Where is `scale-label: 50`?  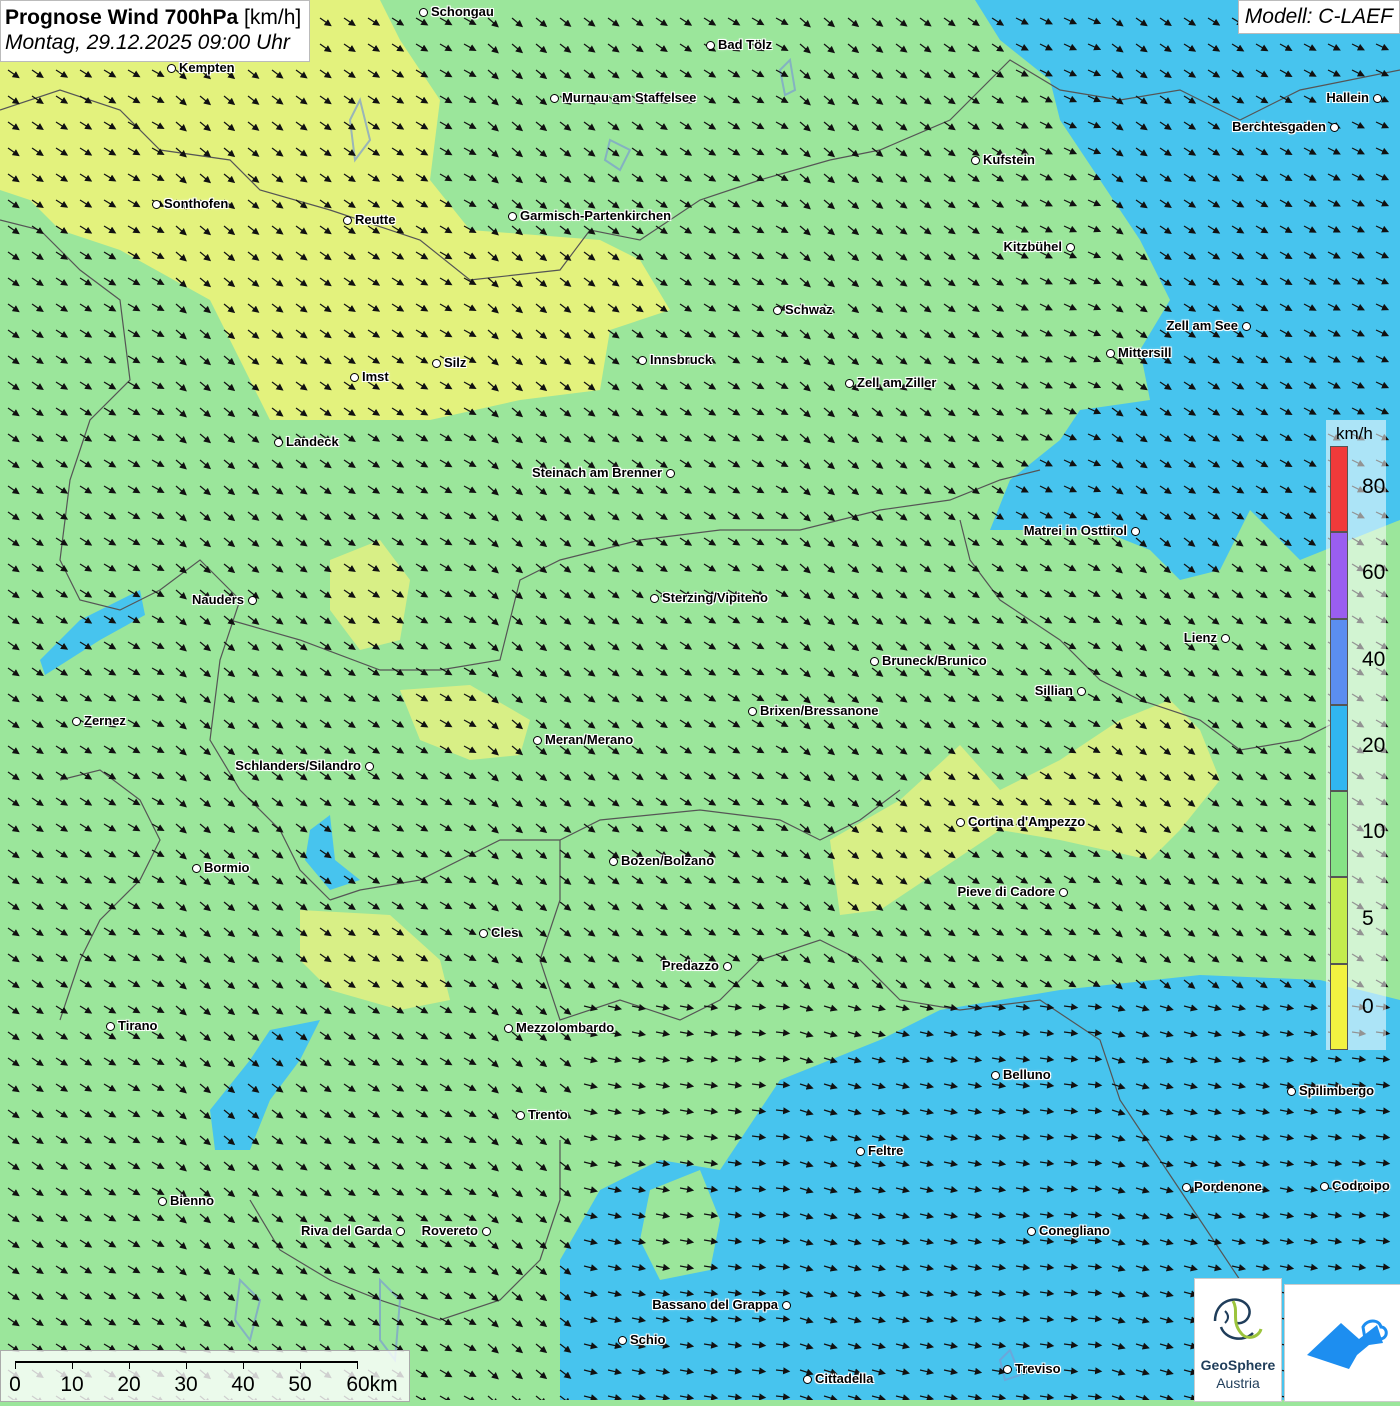
scale-label: 50 is located at coordinates (300, 1384).